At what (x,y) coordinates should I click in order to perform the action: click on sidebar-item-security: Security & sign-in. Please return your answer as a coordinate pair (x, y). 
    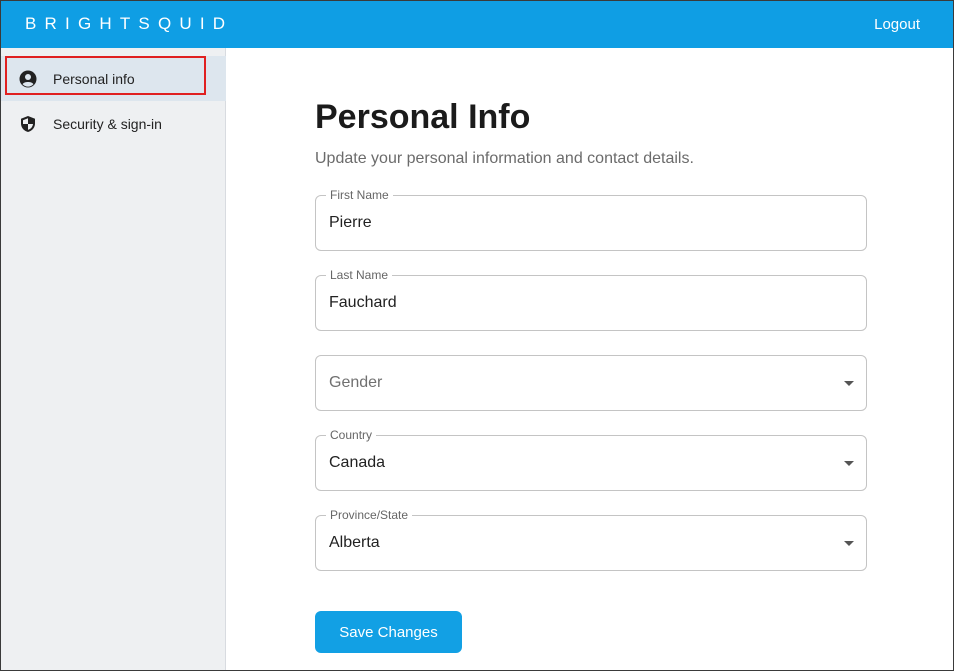
    Looking at the image, I should click on (113, 123).